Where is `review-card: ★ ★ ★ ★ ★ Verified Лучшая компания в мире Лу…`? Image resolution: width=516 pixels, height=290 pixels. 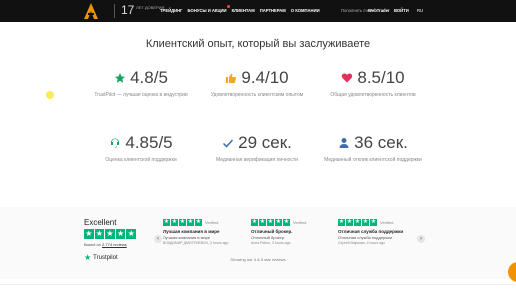 review-card: ★ ★ ★ ★ ★ Verified Лучшая компания в мире Лу… is located at coordinates (203, 232).